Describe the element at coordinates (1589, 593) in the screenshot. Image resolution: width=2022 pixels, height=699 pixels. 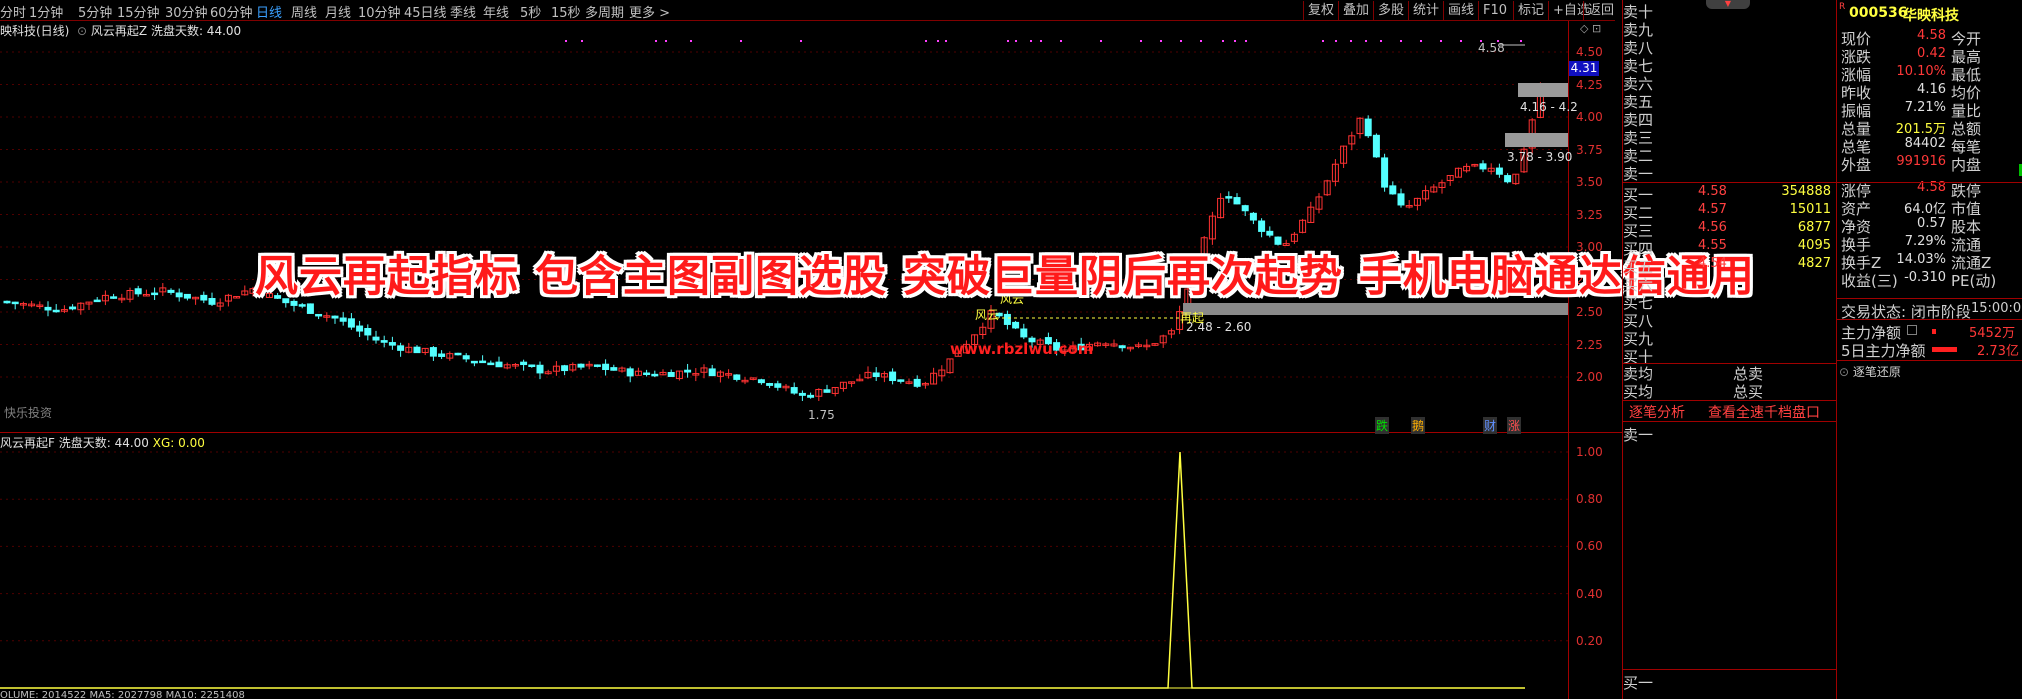
I see `signal-tick-label: 0.40` at that location.